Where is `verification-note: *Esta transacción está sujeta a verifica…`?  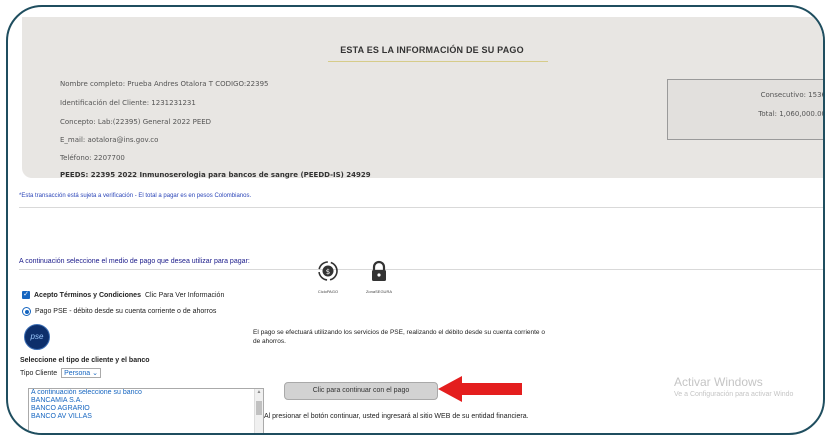 verification-note: *Esta transacción está sujeta a verifica… is located at coordinates (135, 196).